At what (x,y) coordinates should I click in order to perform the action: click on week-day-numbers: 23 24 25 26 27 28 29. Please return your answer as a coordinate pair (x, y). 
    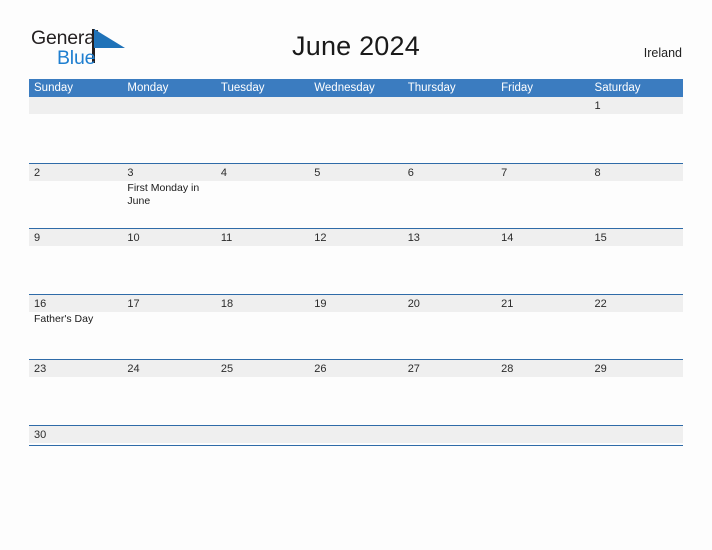
    Looking at the image, I should click on (356, 368).